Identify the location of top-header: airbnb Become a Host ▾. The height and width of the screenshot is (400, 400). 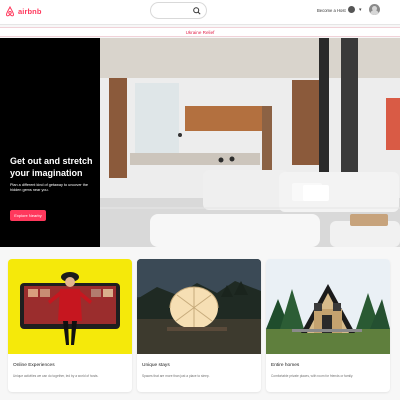
(200, 12).